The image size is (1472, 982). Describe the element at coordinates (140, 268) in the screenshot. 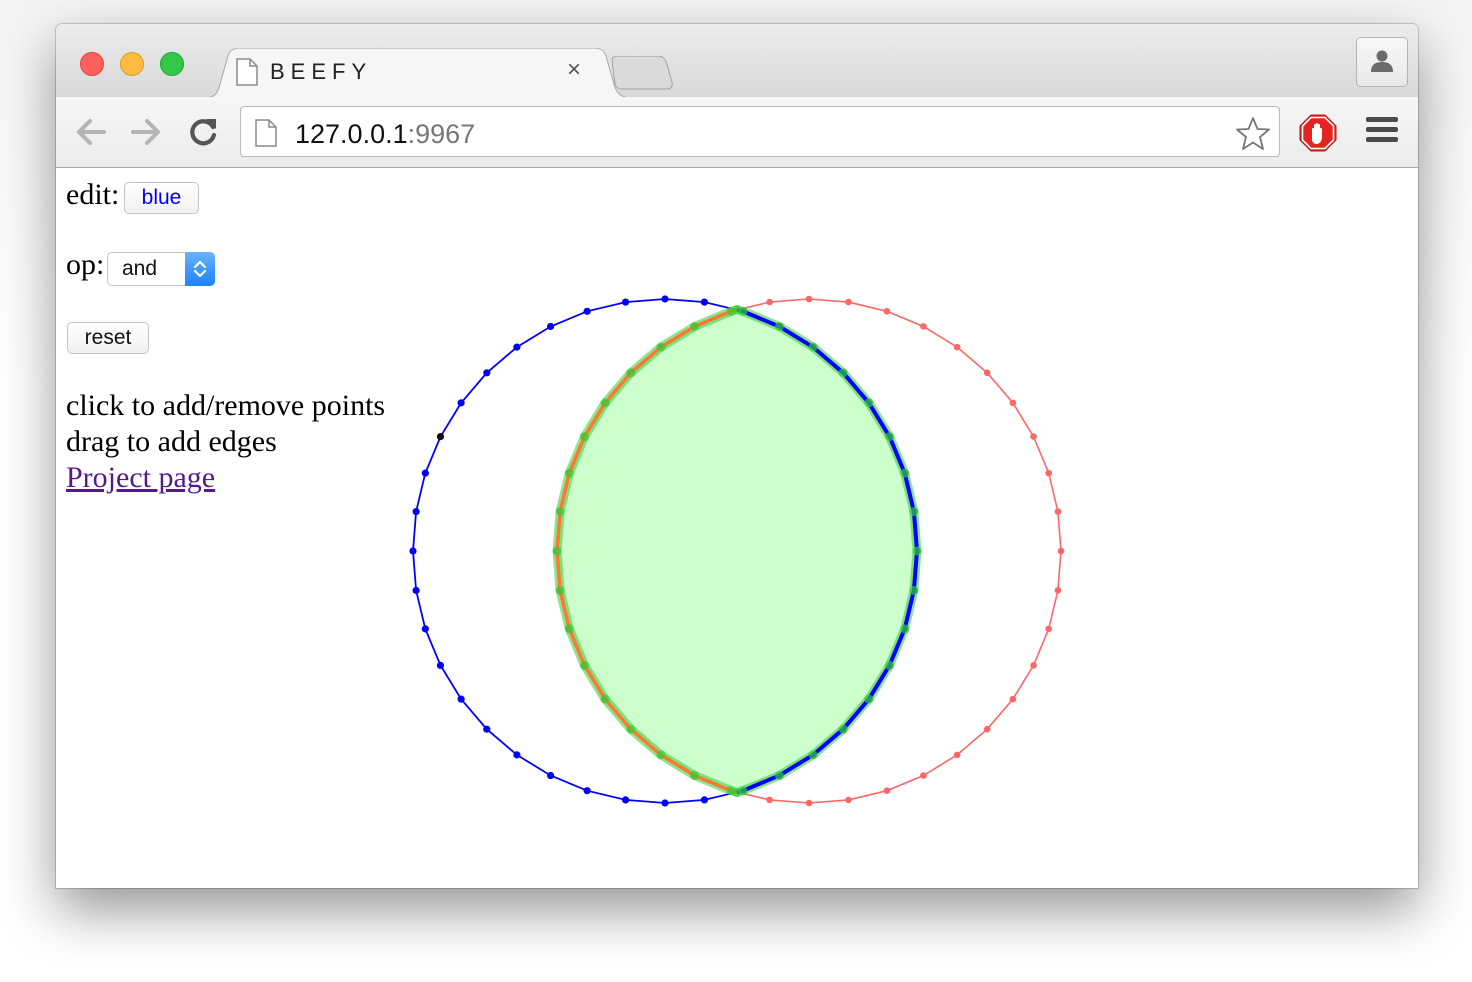

I see `op-selected-value: and` at that location.